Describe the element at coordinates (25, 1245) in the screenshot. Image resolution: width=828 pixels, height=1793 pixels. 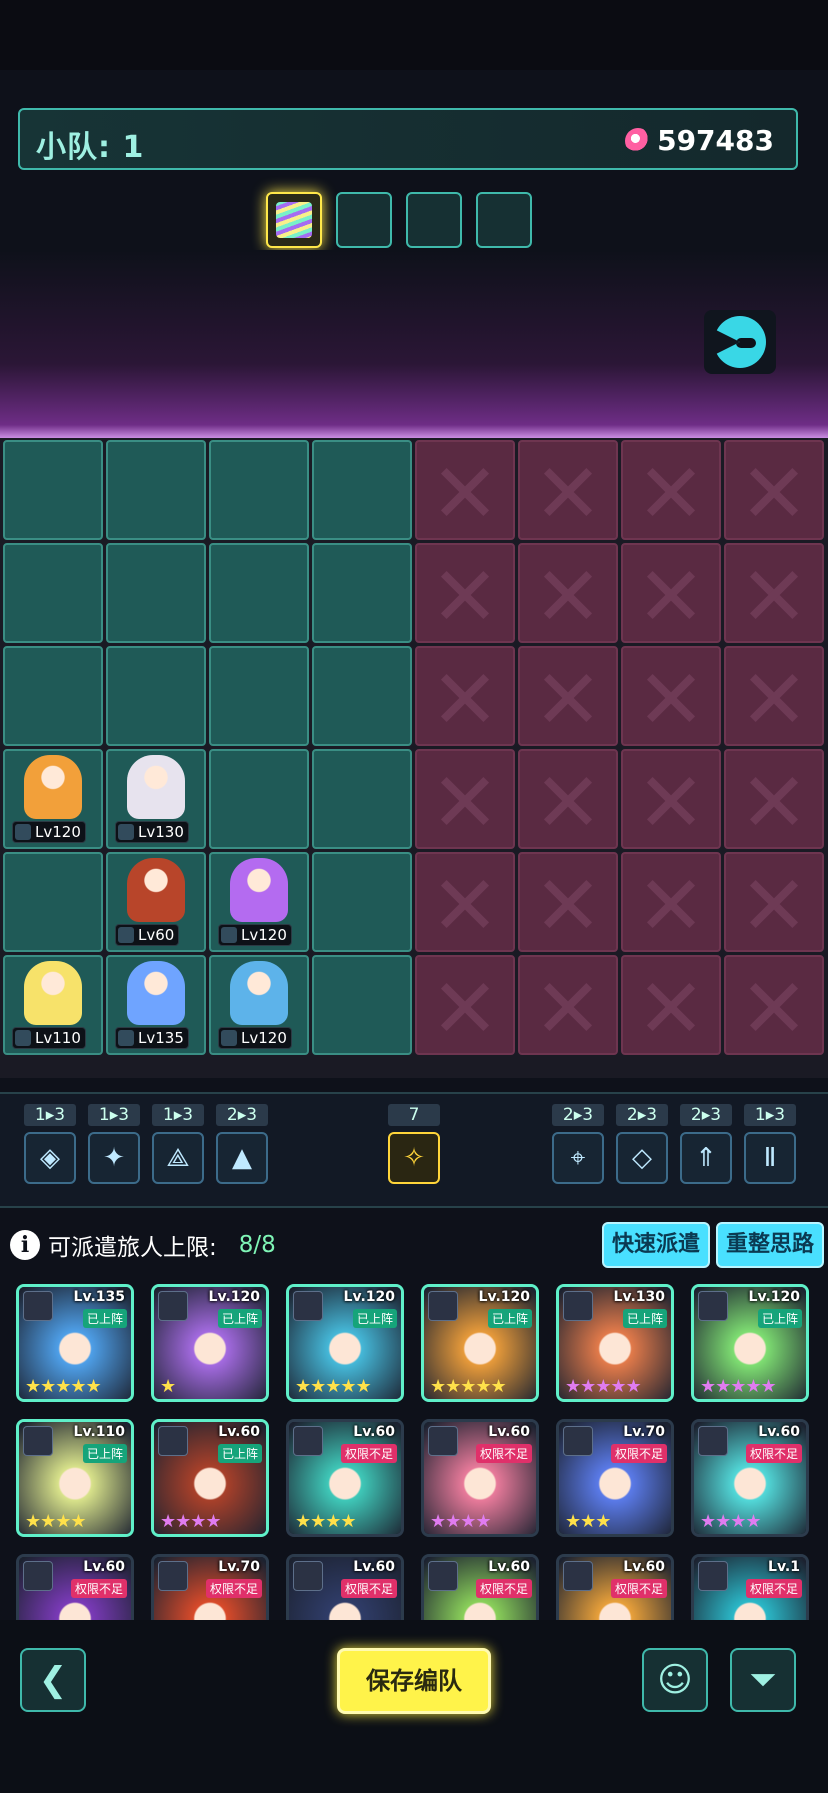
I see `info-icon: i` at that location.